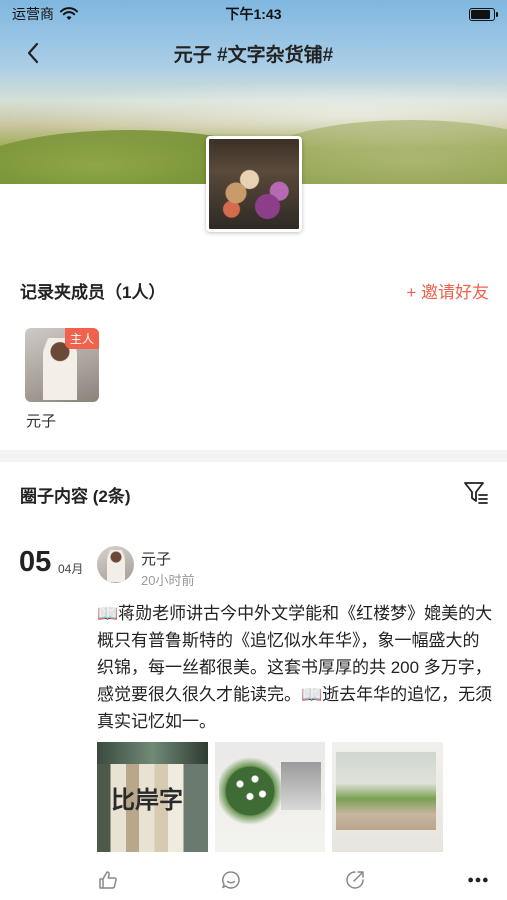 Image resolution: width=507 pixels, height=900 pixels. Describe the element at coordinates (33, 14) in the screenshot. I see `carrier-label: 运营商` at that location.